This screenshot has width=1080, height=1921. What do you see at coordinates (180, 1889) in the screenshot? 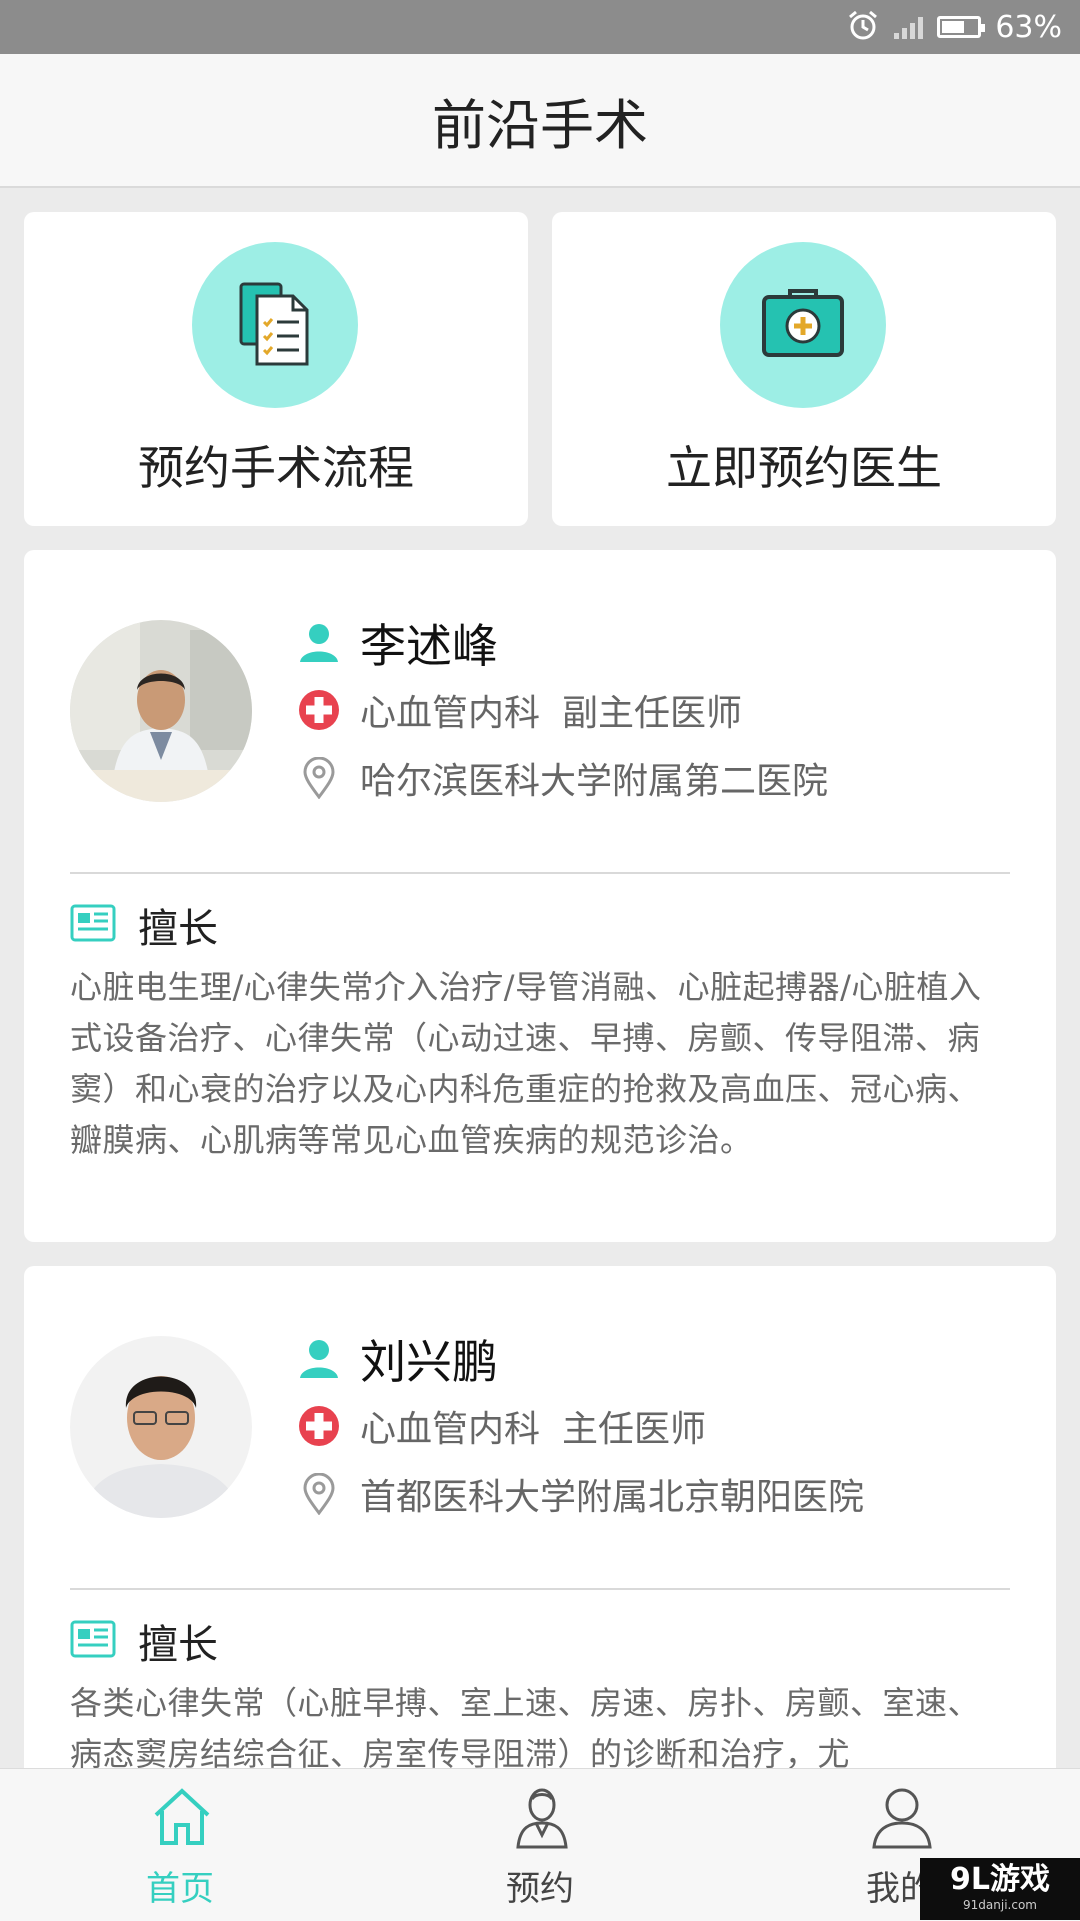
I see `nav-home-label: 首页` at bounding box center [180, 1889].